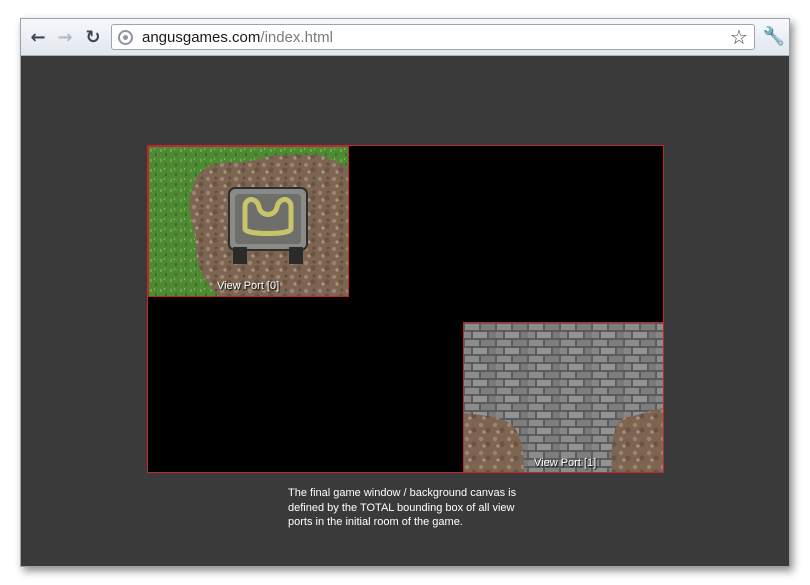 The height and width of the screenshot is (585, 810). I want to click on url-path: /index.html, so click(296, 37).